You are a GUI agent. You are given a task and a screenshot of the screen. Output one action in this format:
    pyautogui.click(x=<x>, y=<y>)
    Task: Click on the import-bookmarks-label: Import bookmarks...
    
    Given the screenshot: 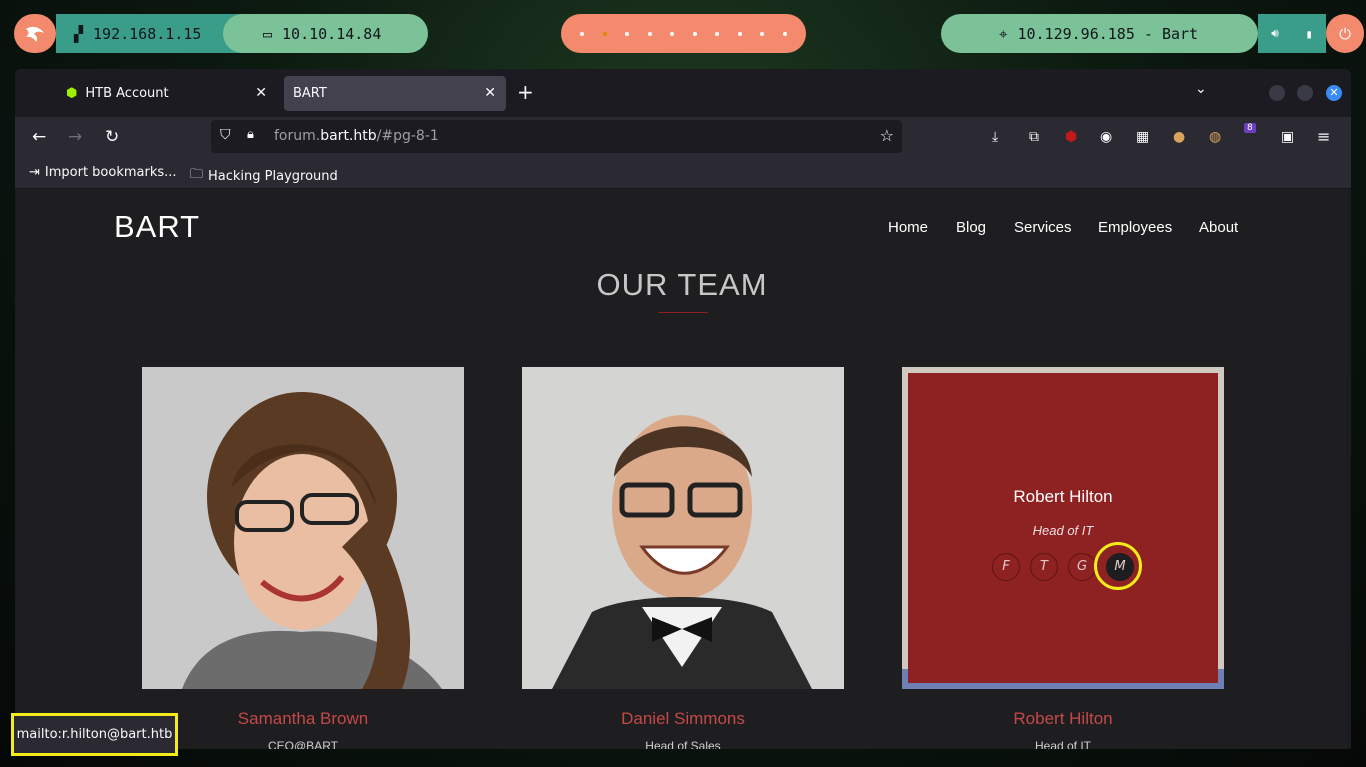 What is the action you would take?
    pyautogui.click(x=110, y=172)
    